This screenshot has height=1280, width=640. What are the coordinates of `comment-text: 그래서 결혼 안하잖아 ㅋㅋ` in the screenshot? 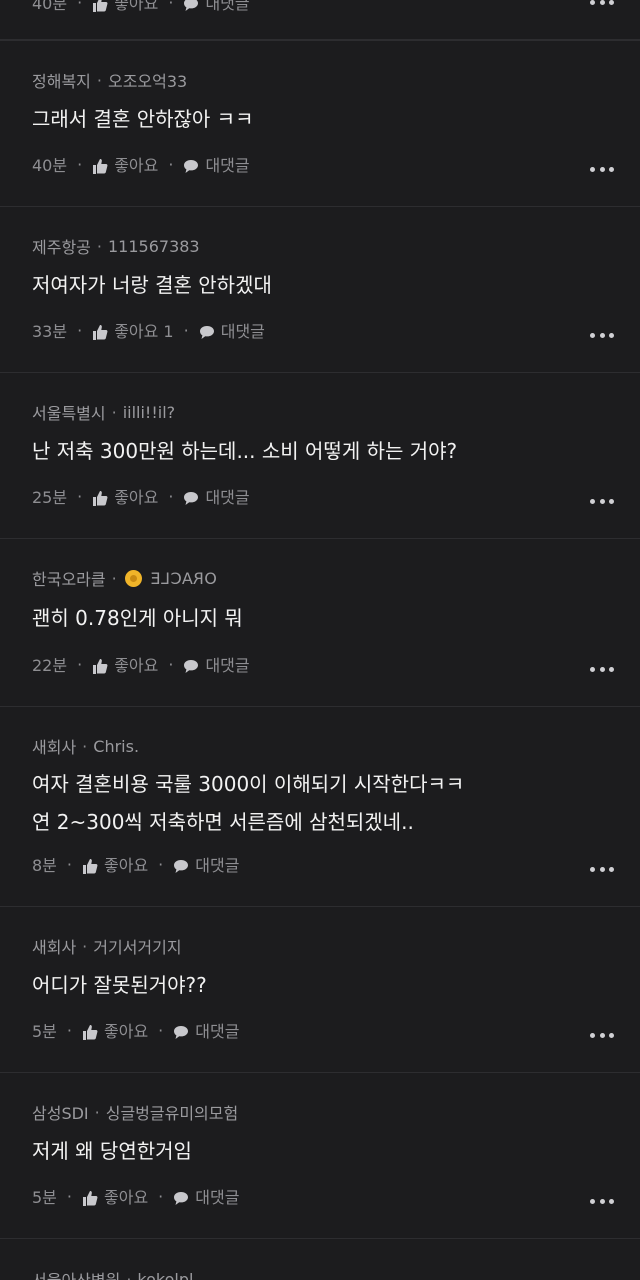 It's located at (142, 119).